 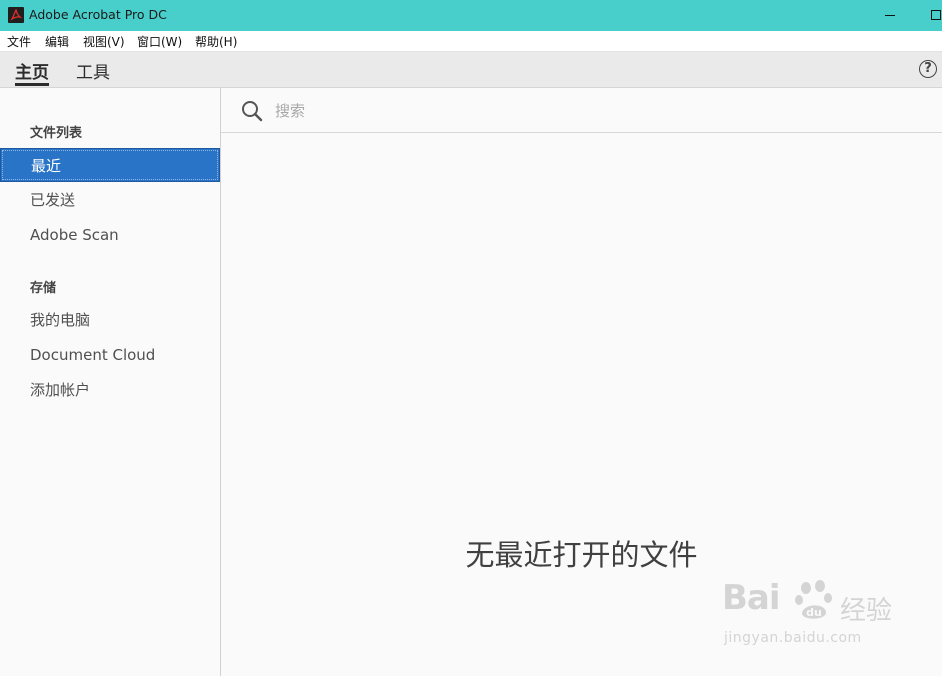 What do you see at coordinates (935, 15) in the screenshot?
I see `maximize-icon` at bounding box center [935, 15].